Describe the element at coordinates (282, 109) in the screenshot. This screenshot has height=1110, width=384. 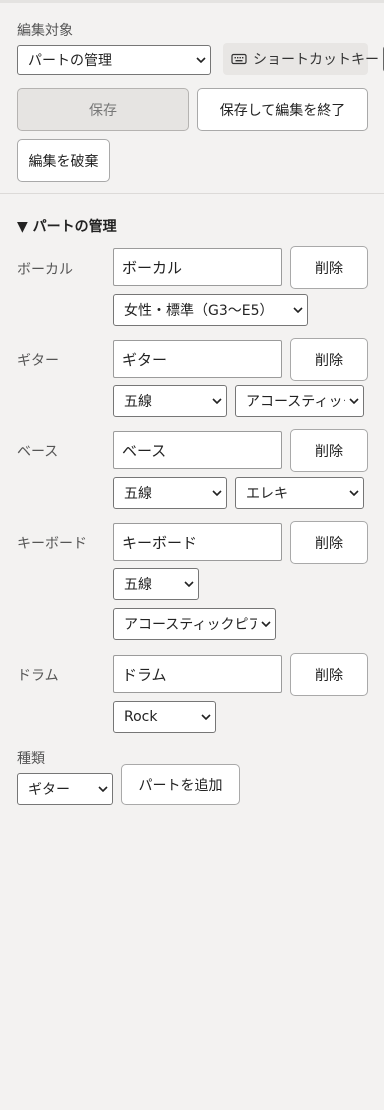
I see `save-and-finish-button: 保存して編集を終了` at that location.